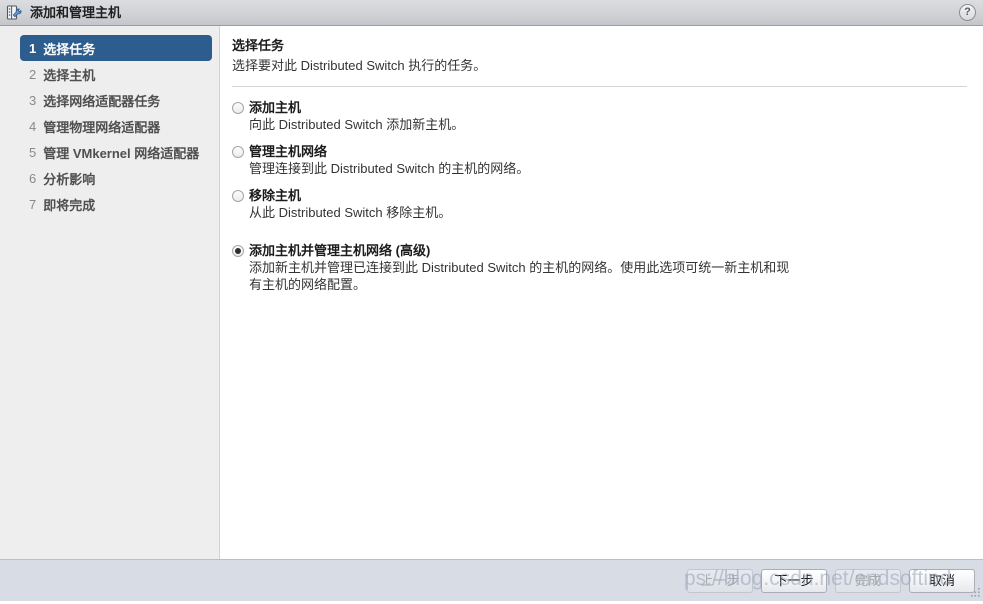 The image size is (983, 604). Describe the element at coordinates (121, 153) in the screenshot. I see `step-label: 管理 VMkernel 网络适配器` at that location.